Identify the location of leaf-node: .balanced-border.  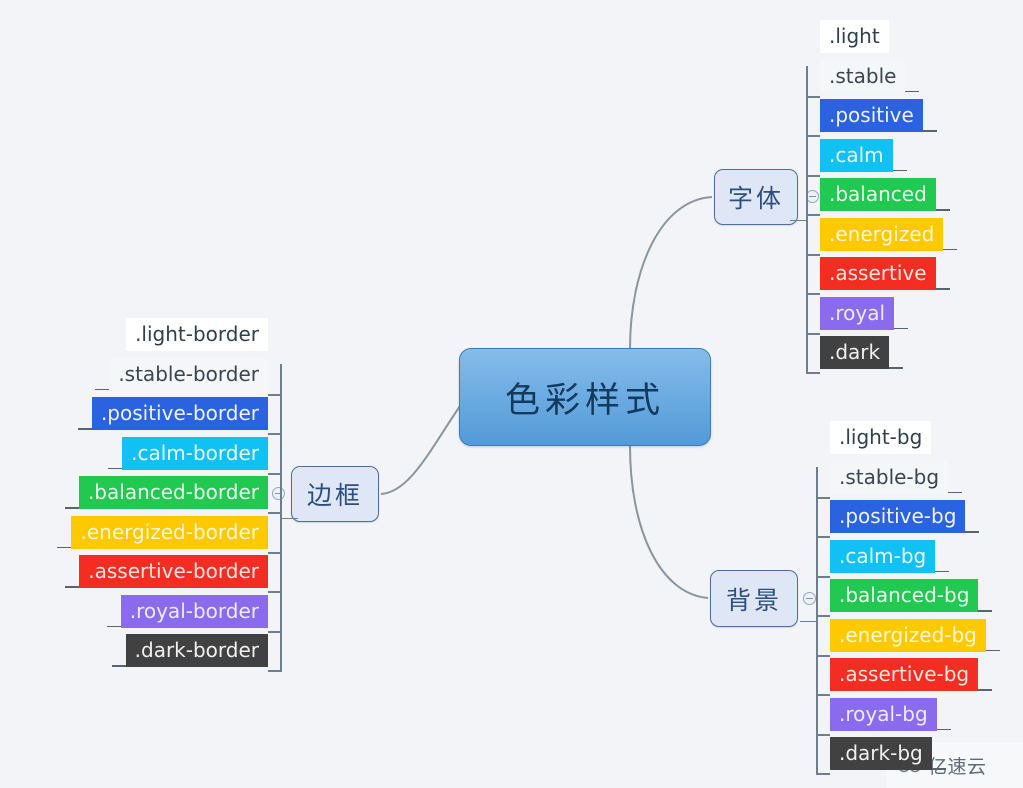
(166, 496).